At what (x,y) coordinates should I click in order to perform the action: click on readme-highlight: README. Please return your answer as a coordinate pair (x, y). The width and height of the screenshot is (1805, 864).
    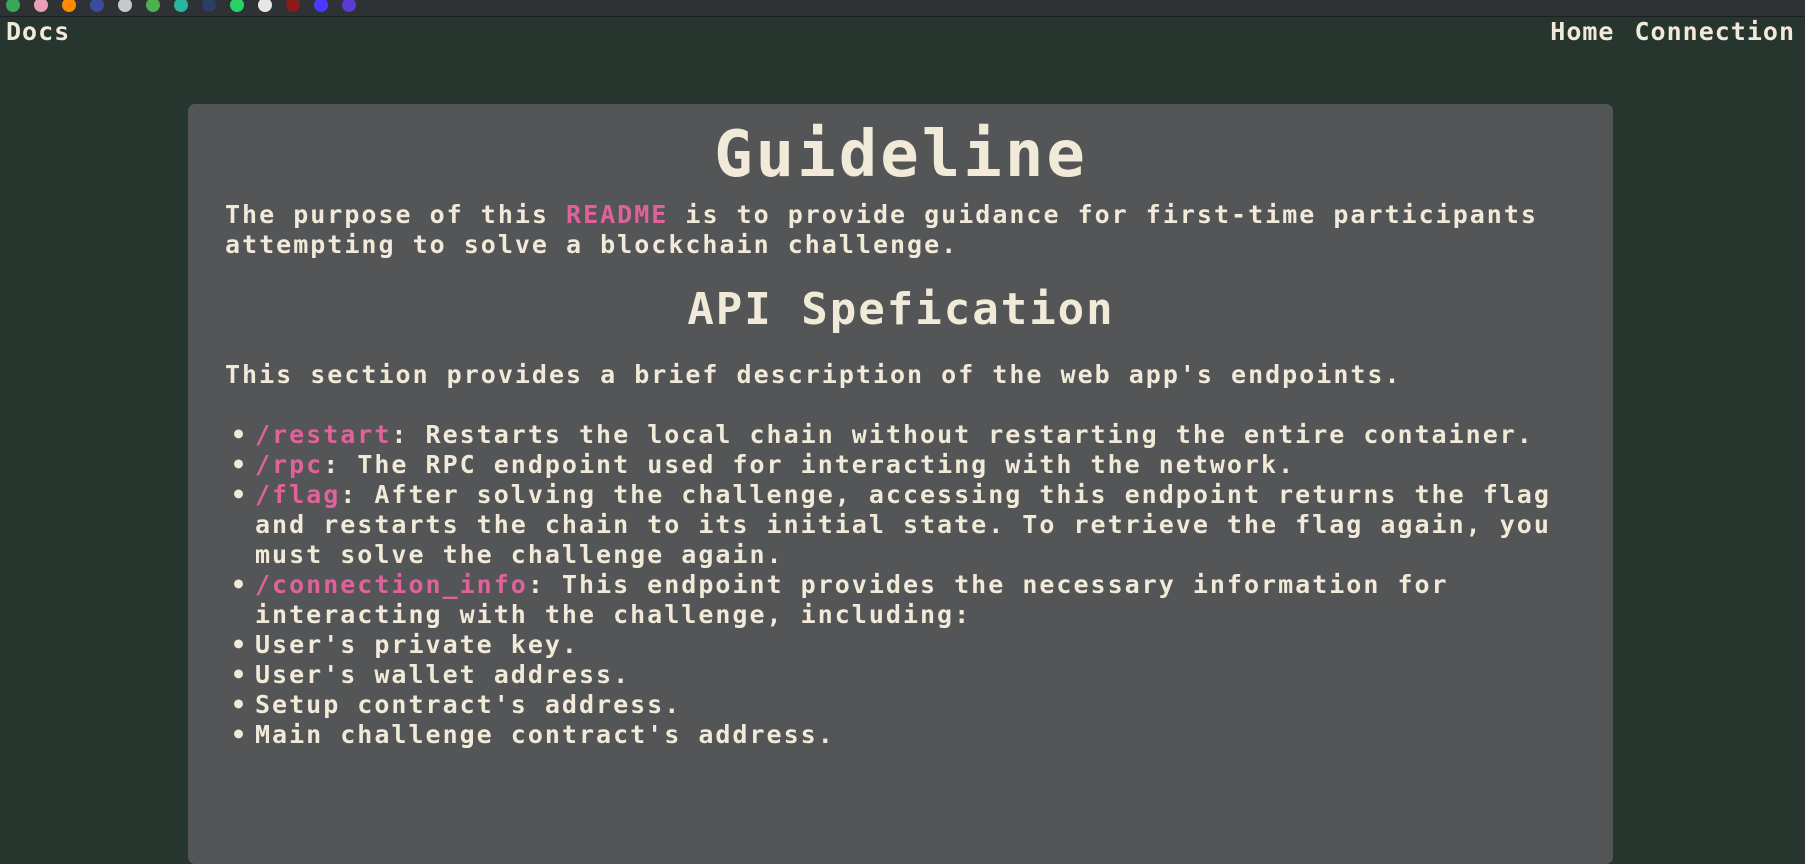
    Looking at the image, I should click on (617, 214).